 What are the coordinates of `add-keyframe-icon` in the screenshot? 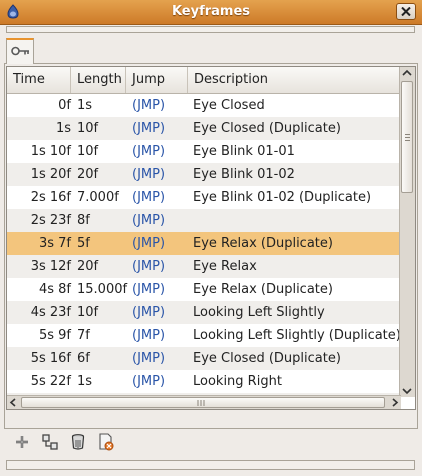 It's located at (22, 442).